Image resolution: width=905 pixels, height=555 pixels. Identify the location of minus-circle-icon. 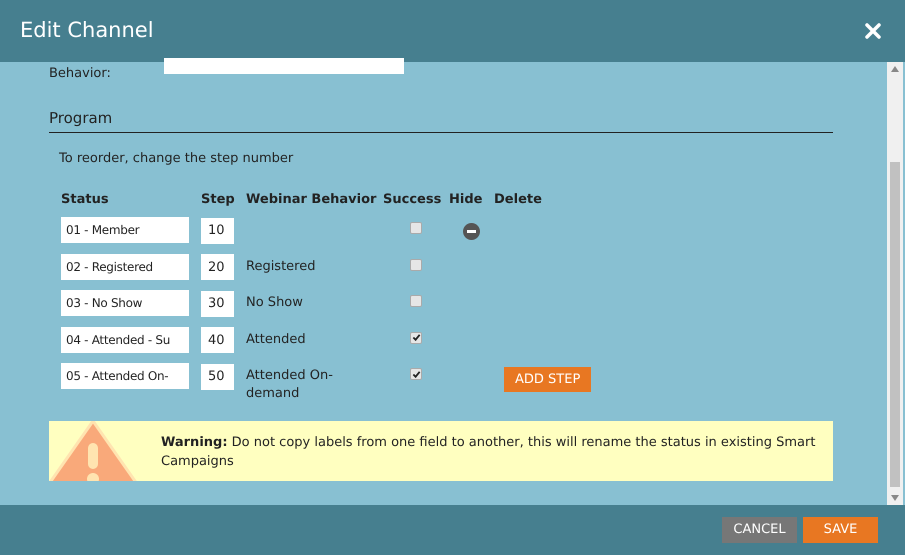
(471, 231).